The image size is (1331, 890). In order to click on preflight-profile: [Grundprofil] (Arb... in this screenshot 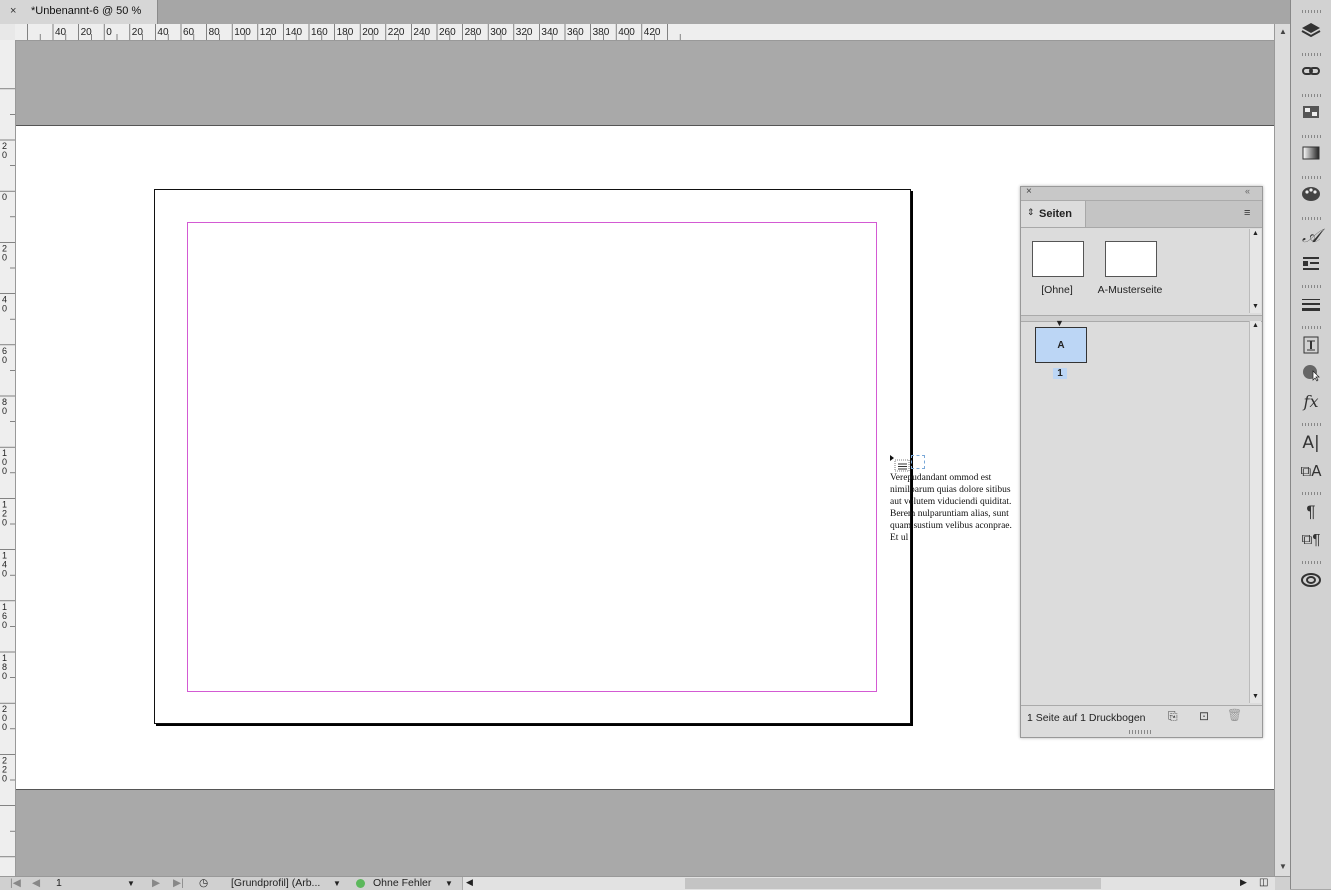, I will do `click(275, 883)`.